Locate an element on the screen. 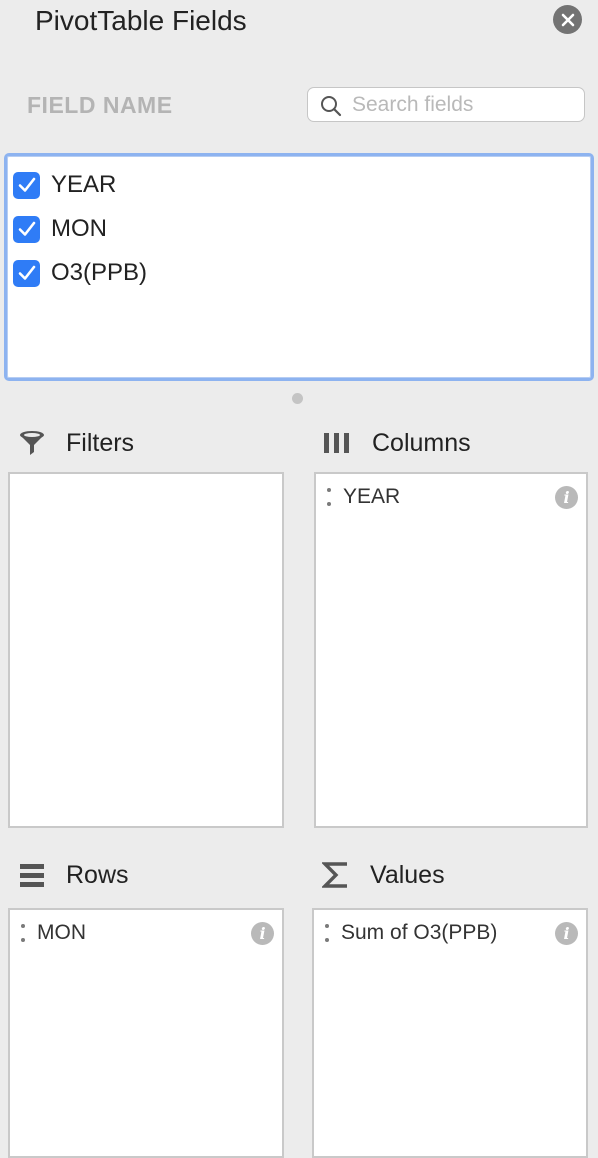  field-item-year: YEAR is located at coordinates (64, 185).